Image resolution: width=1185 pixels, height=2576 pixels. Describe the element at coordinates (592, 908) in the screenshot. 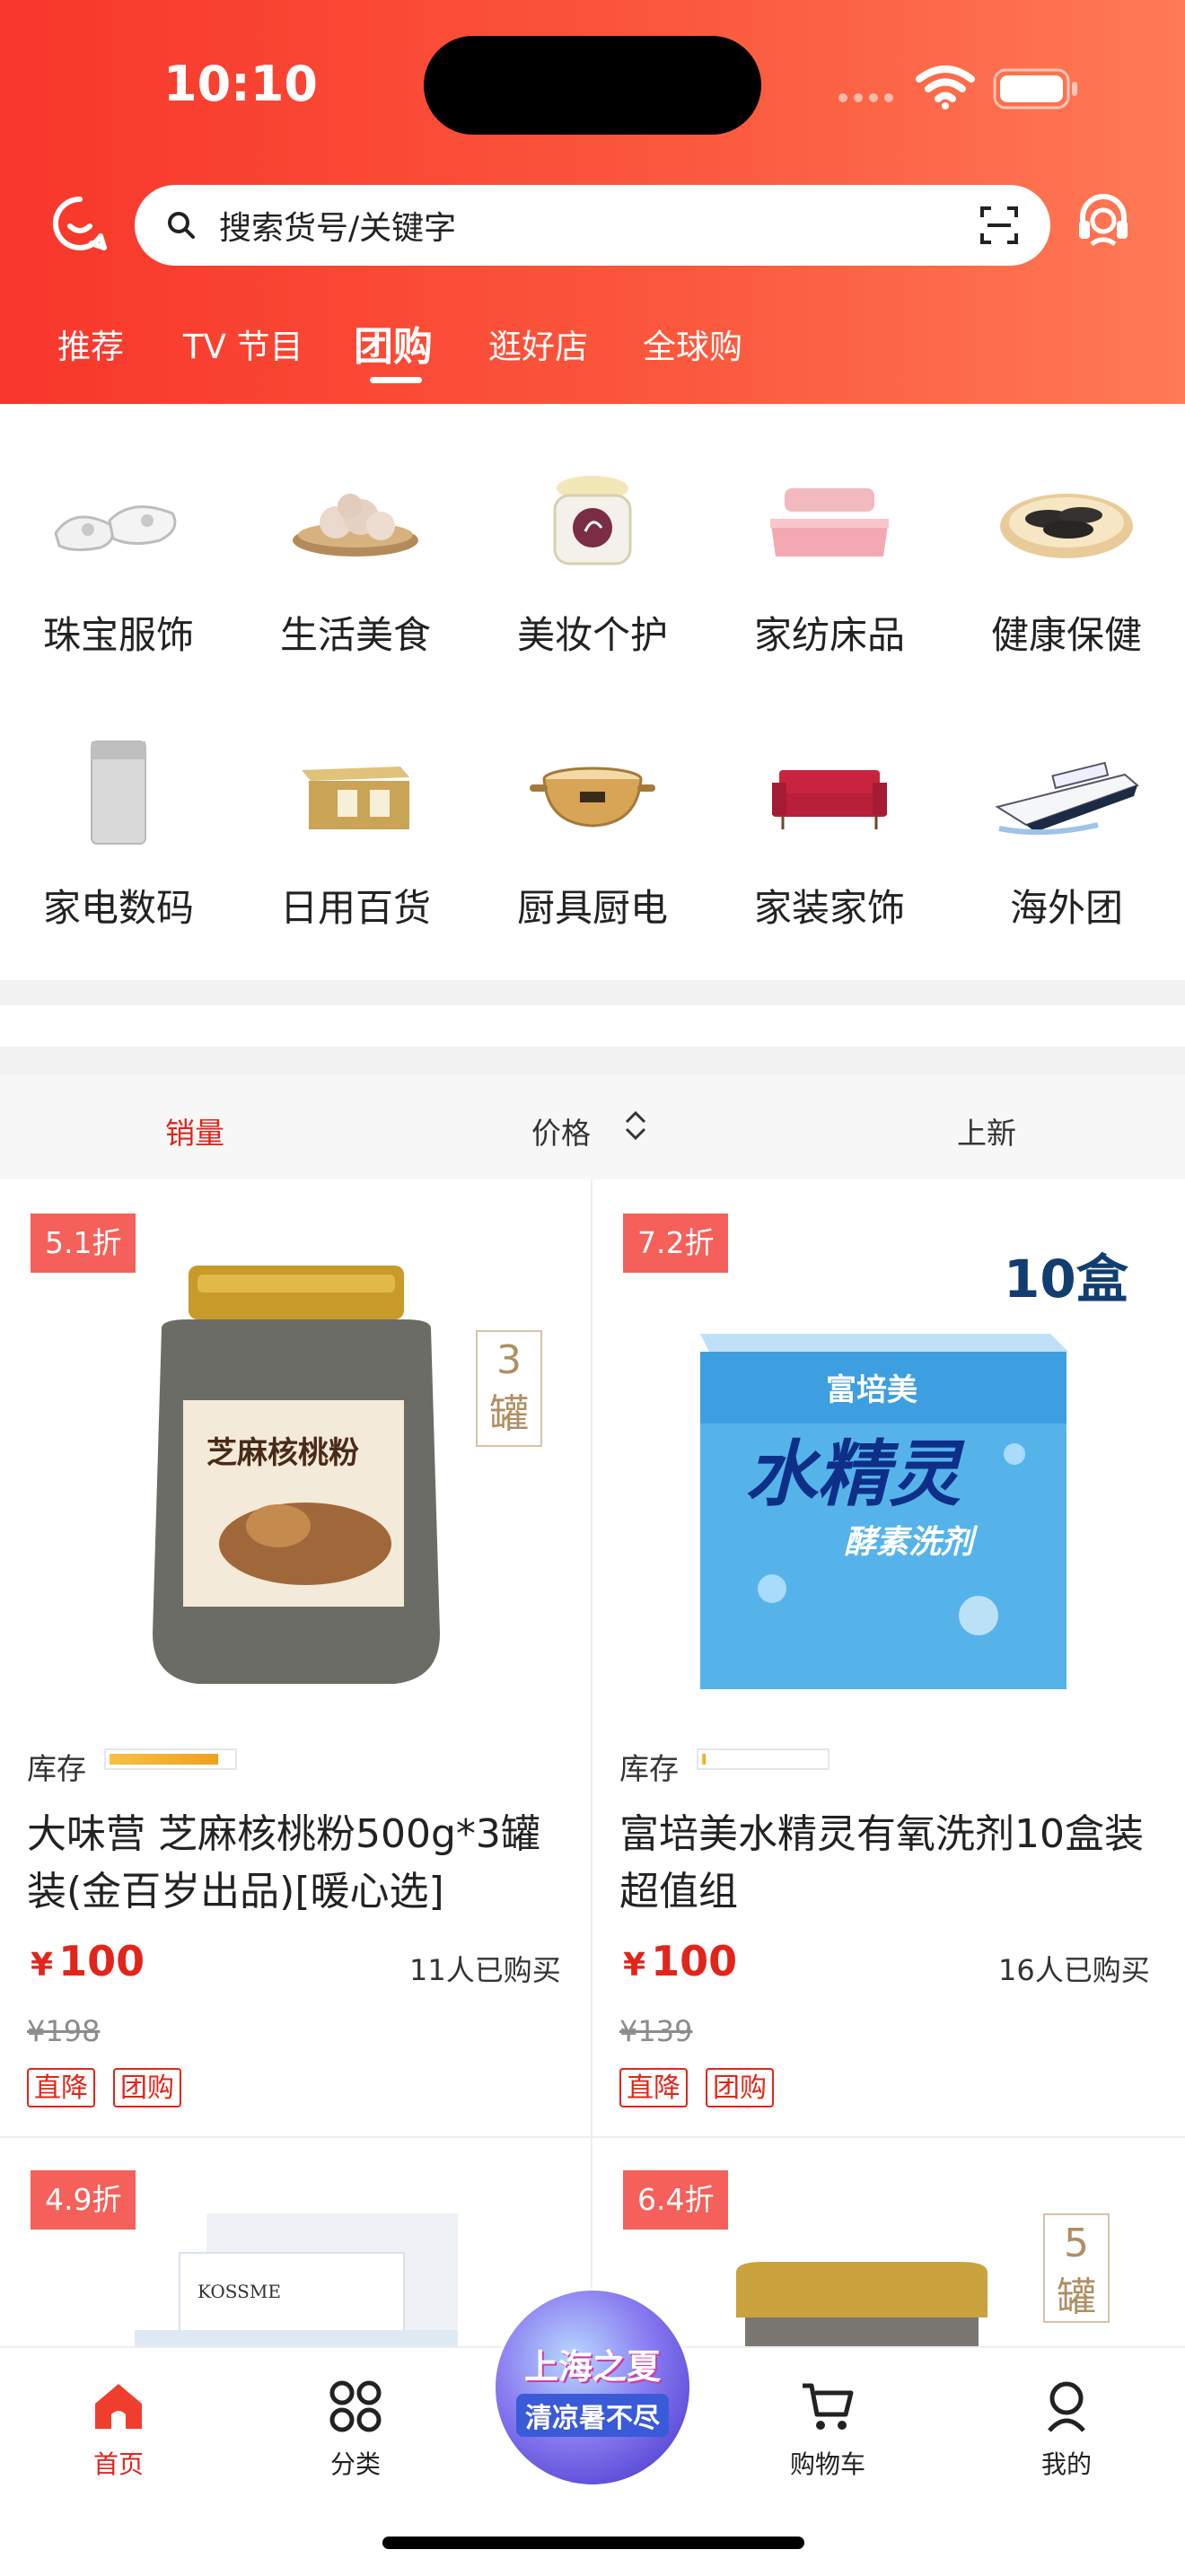

I see `category-label: 厨具厨电` at that location.